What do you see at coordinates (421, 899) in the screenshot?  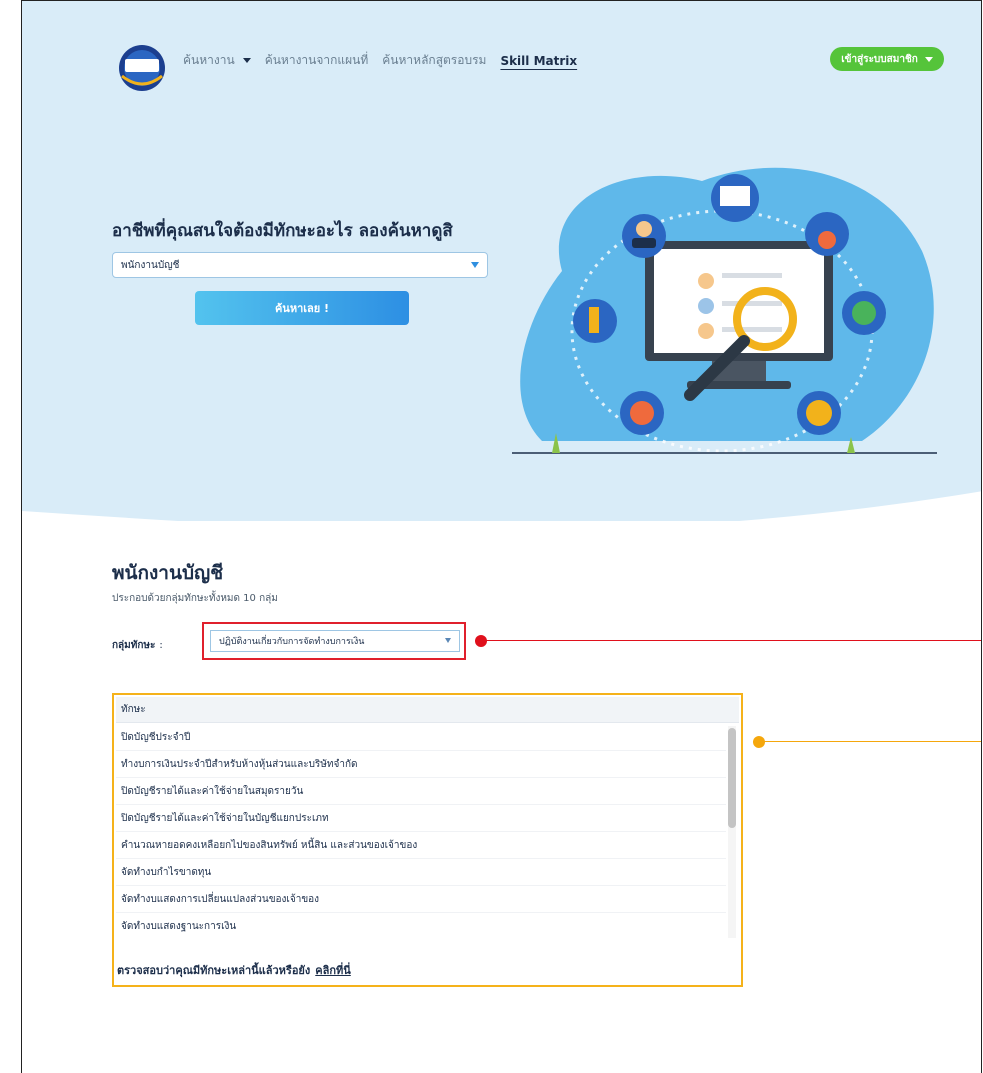 I see `skill-row: จัดทำงบแสดงการเปลี่ยนแปลงส่วนของเจ้าของ` at bounding box center [421, 899].